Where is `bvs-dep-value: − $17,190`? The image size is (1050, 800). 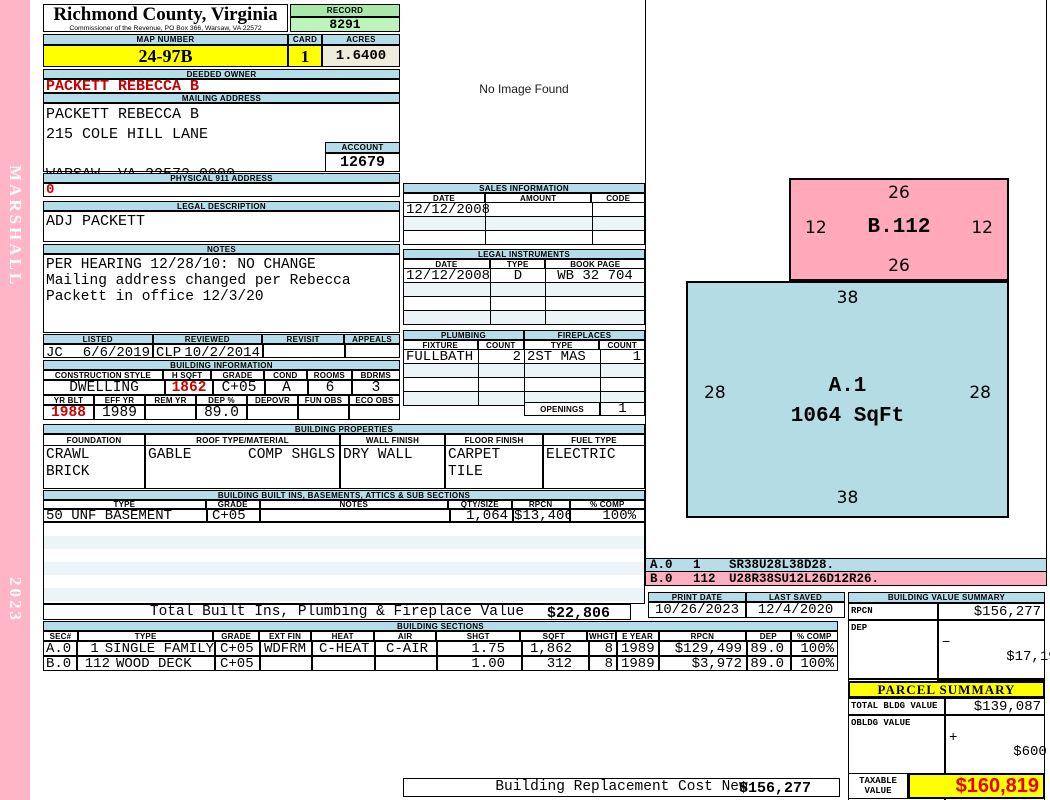 bvs-dep-value: − $17,190 is located at coordinates (994, 649).